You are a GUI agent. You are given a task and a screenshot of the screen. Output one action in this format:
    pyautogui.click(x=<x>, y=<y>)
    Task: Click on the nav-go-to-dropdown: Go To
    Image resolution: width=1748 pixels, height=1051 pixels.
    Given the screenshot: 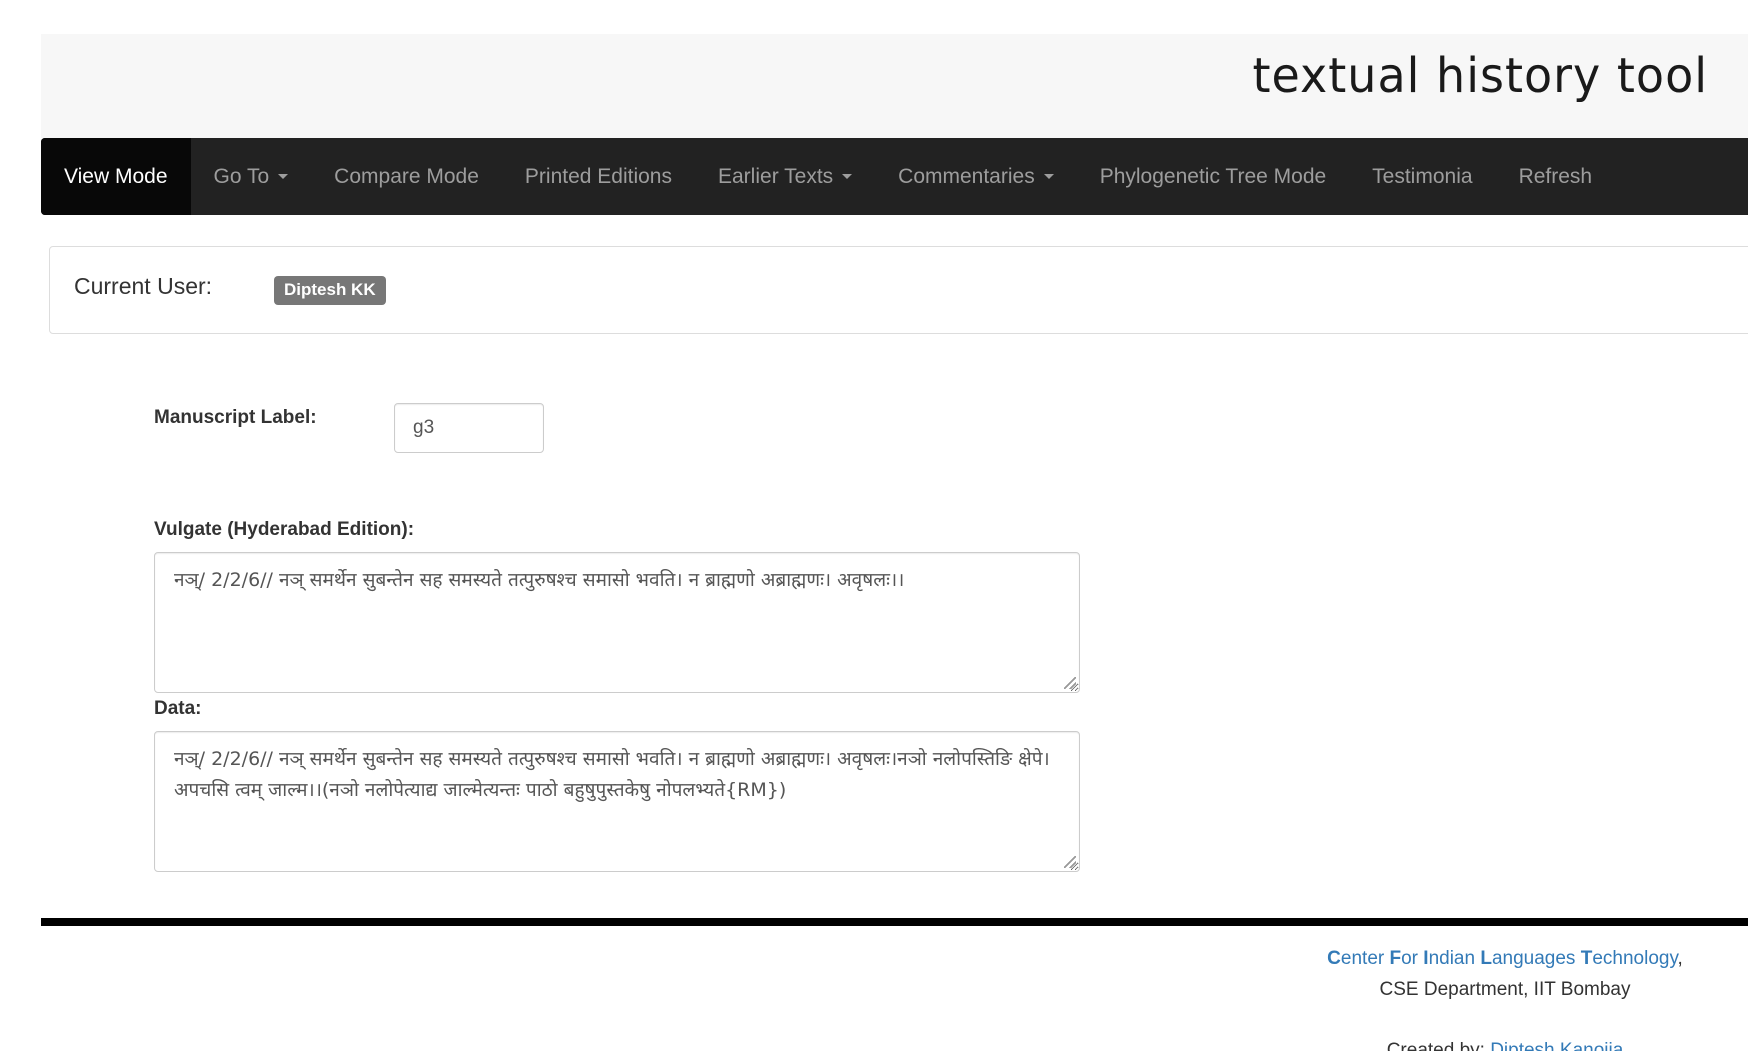 What is the action you would take?
    pyautogui.click(x=251, y=176)
    